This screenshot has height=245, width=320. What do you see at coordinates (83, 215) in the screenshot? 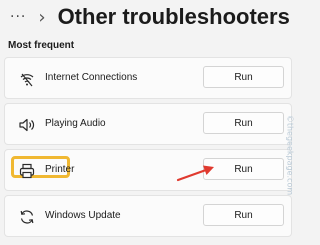
I see `troubleshooter-label: Windows Update` at bounding box center [83, 215].